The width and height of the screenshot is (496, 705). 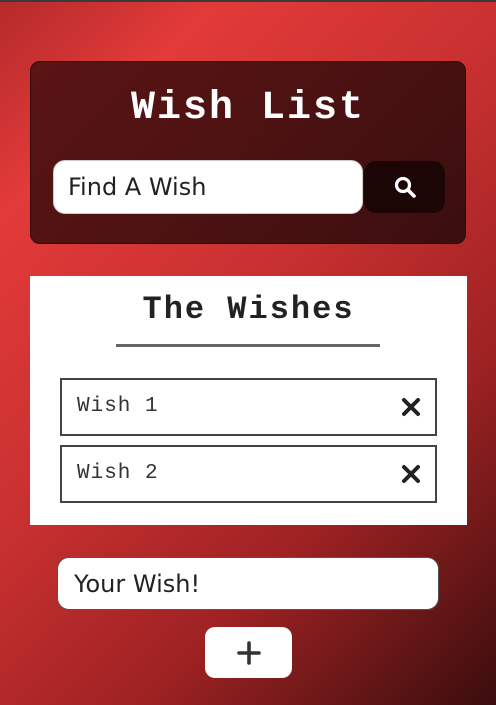 What do you see at coordinates (208, 187) in the screenshot?
I see `search-input` at bounding box center [208, 187].